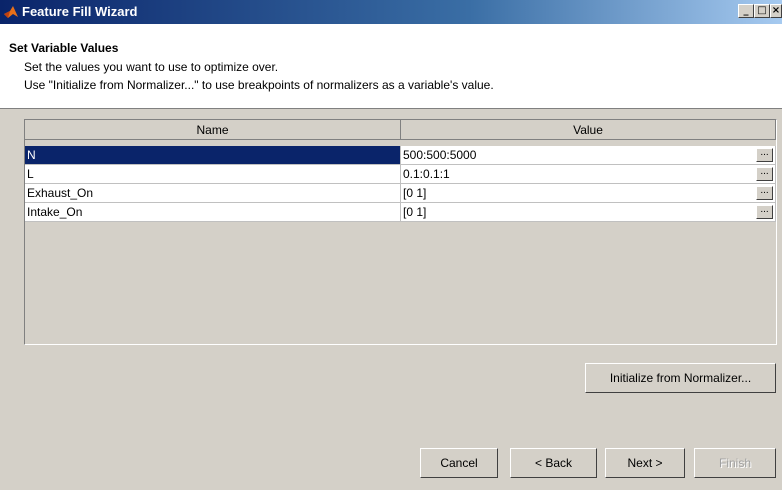 The height and width of the screenshot is (490, 782). What do you see at coordinates (588, 130) in the screenshot?
I see `column-header-value: Value` at bounding box center [588, 130].